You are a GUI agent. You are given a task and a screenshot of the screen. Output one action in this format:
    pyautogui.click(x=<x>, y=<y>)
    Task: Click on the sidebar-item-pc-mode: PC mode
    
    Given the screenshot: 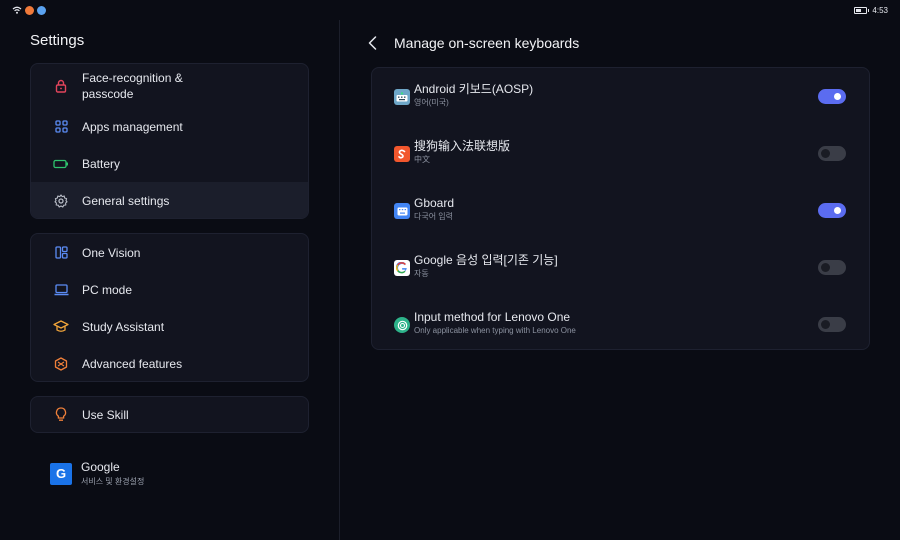 What is the action you would take?
    pyautogui.click(x=169, y=289)
    